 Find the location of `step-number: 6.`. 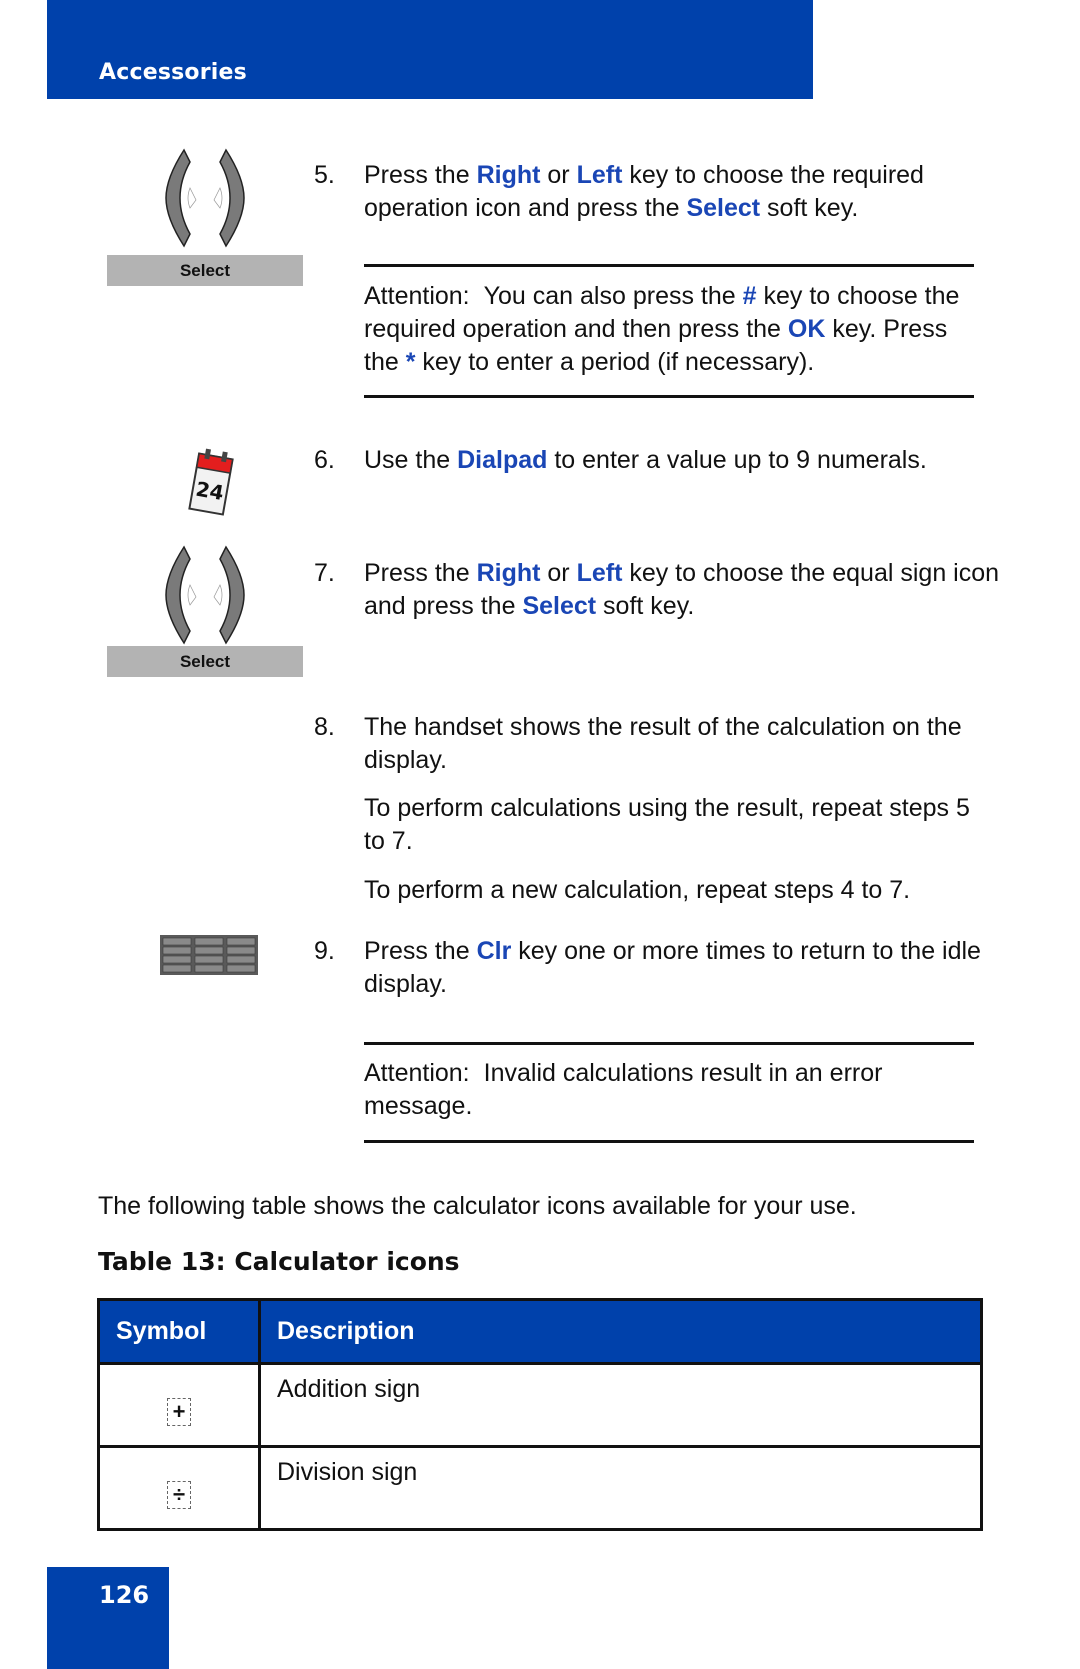

step-number: 6. is located at coordinates (324, 460).